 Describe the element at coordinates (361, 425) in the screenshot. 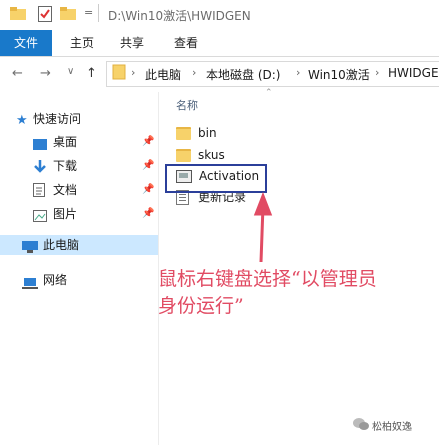

I see `wechat-icon` at that location.